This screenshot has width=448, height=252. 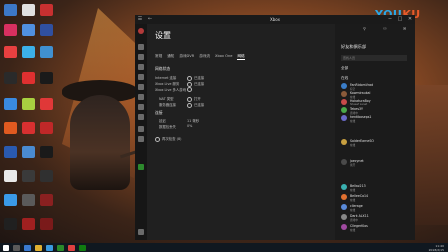 I want to click on connect-icon, so click(x=141, y=117).